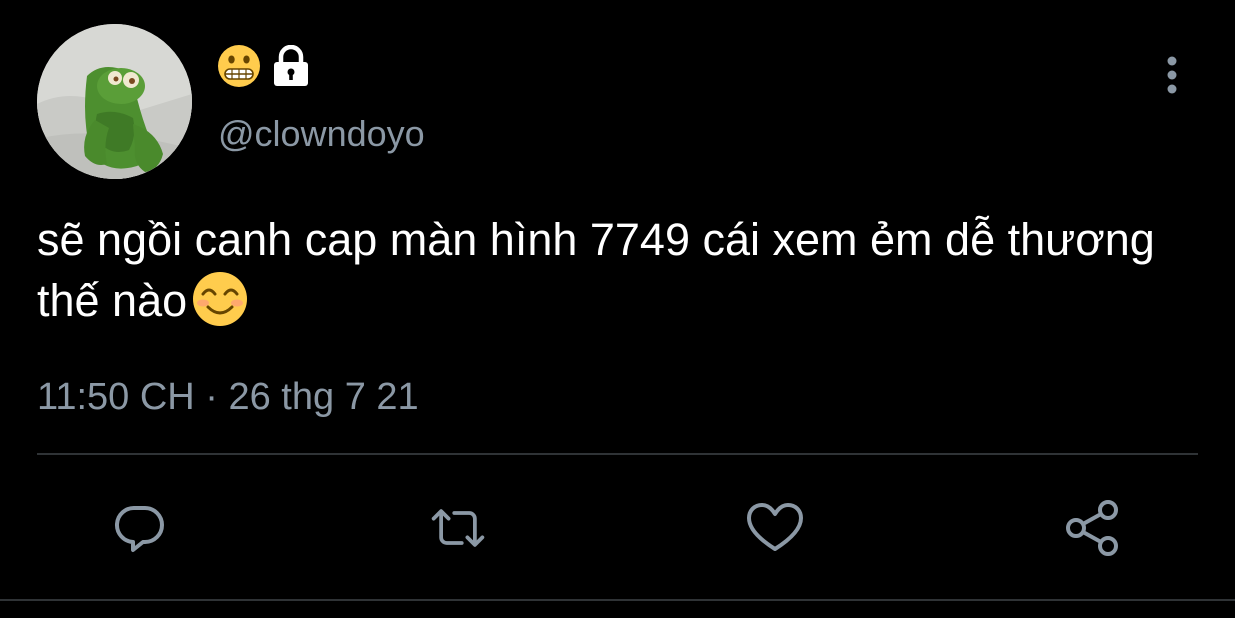  I want to click on retweet-icon, so click(458, 528).